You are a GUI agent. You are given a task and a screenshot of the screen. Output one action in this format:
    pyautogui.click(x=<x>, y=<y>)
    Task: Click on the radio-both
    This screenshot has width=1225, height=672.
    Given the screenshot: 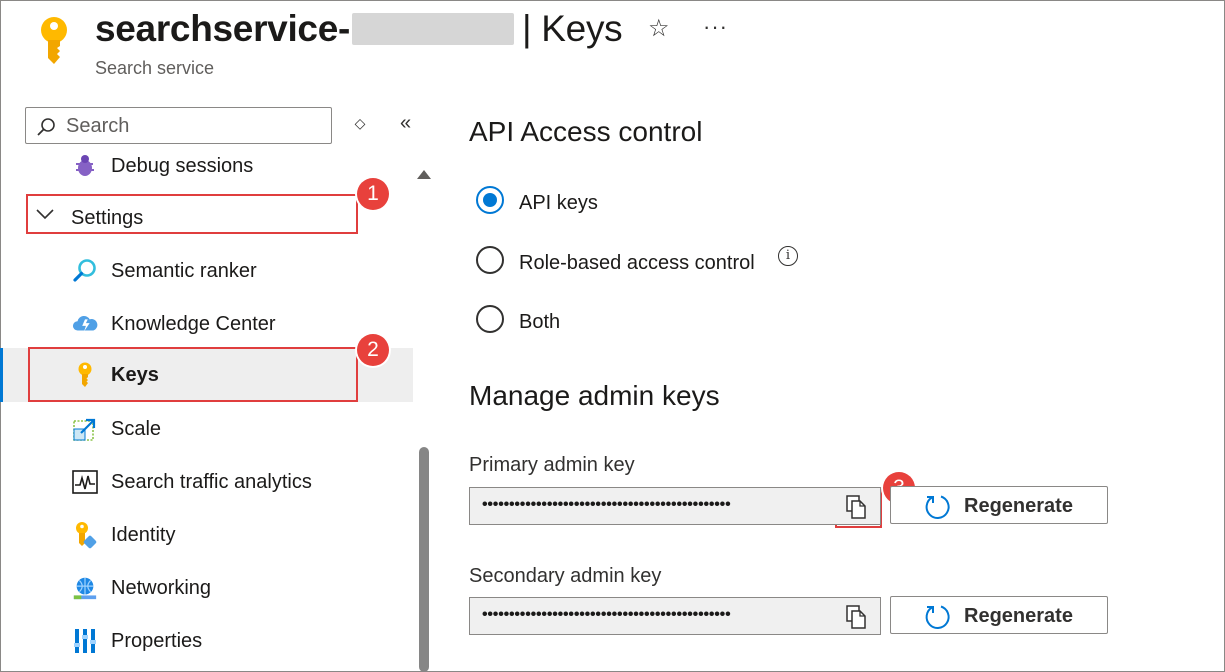 What is the action you would take?
    pyautogui.click(x=490, y=319)
    